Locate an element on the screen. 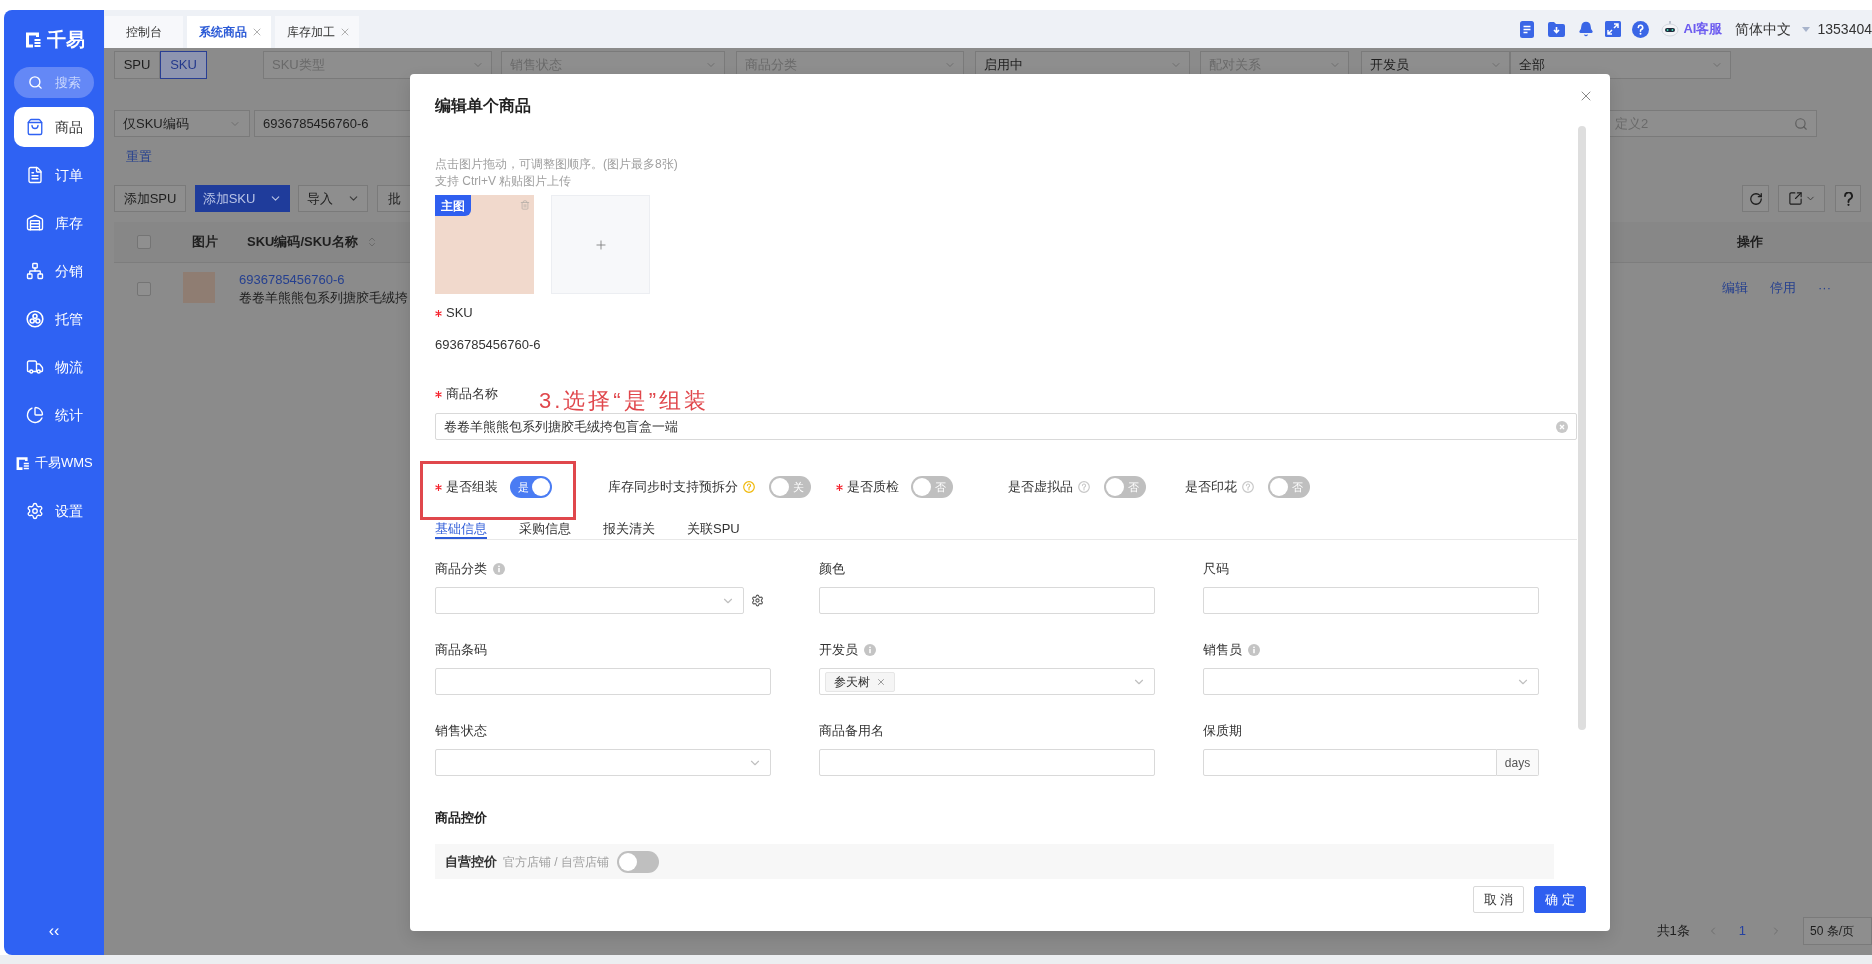  sidebar-item: 物流 is located at coordinates (54, 367).